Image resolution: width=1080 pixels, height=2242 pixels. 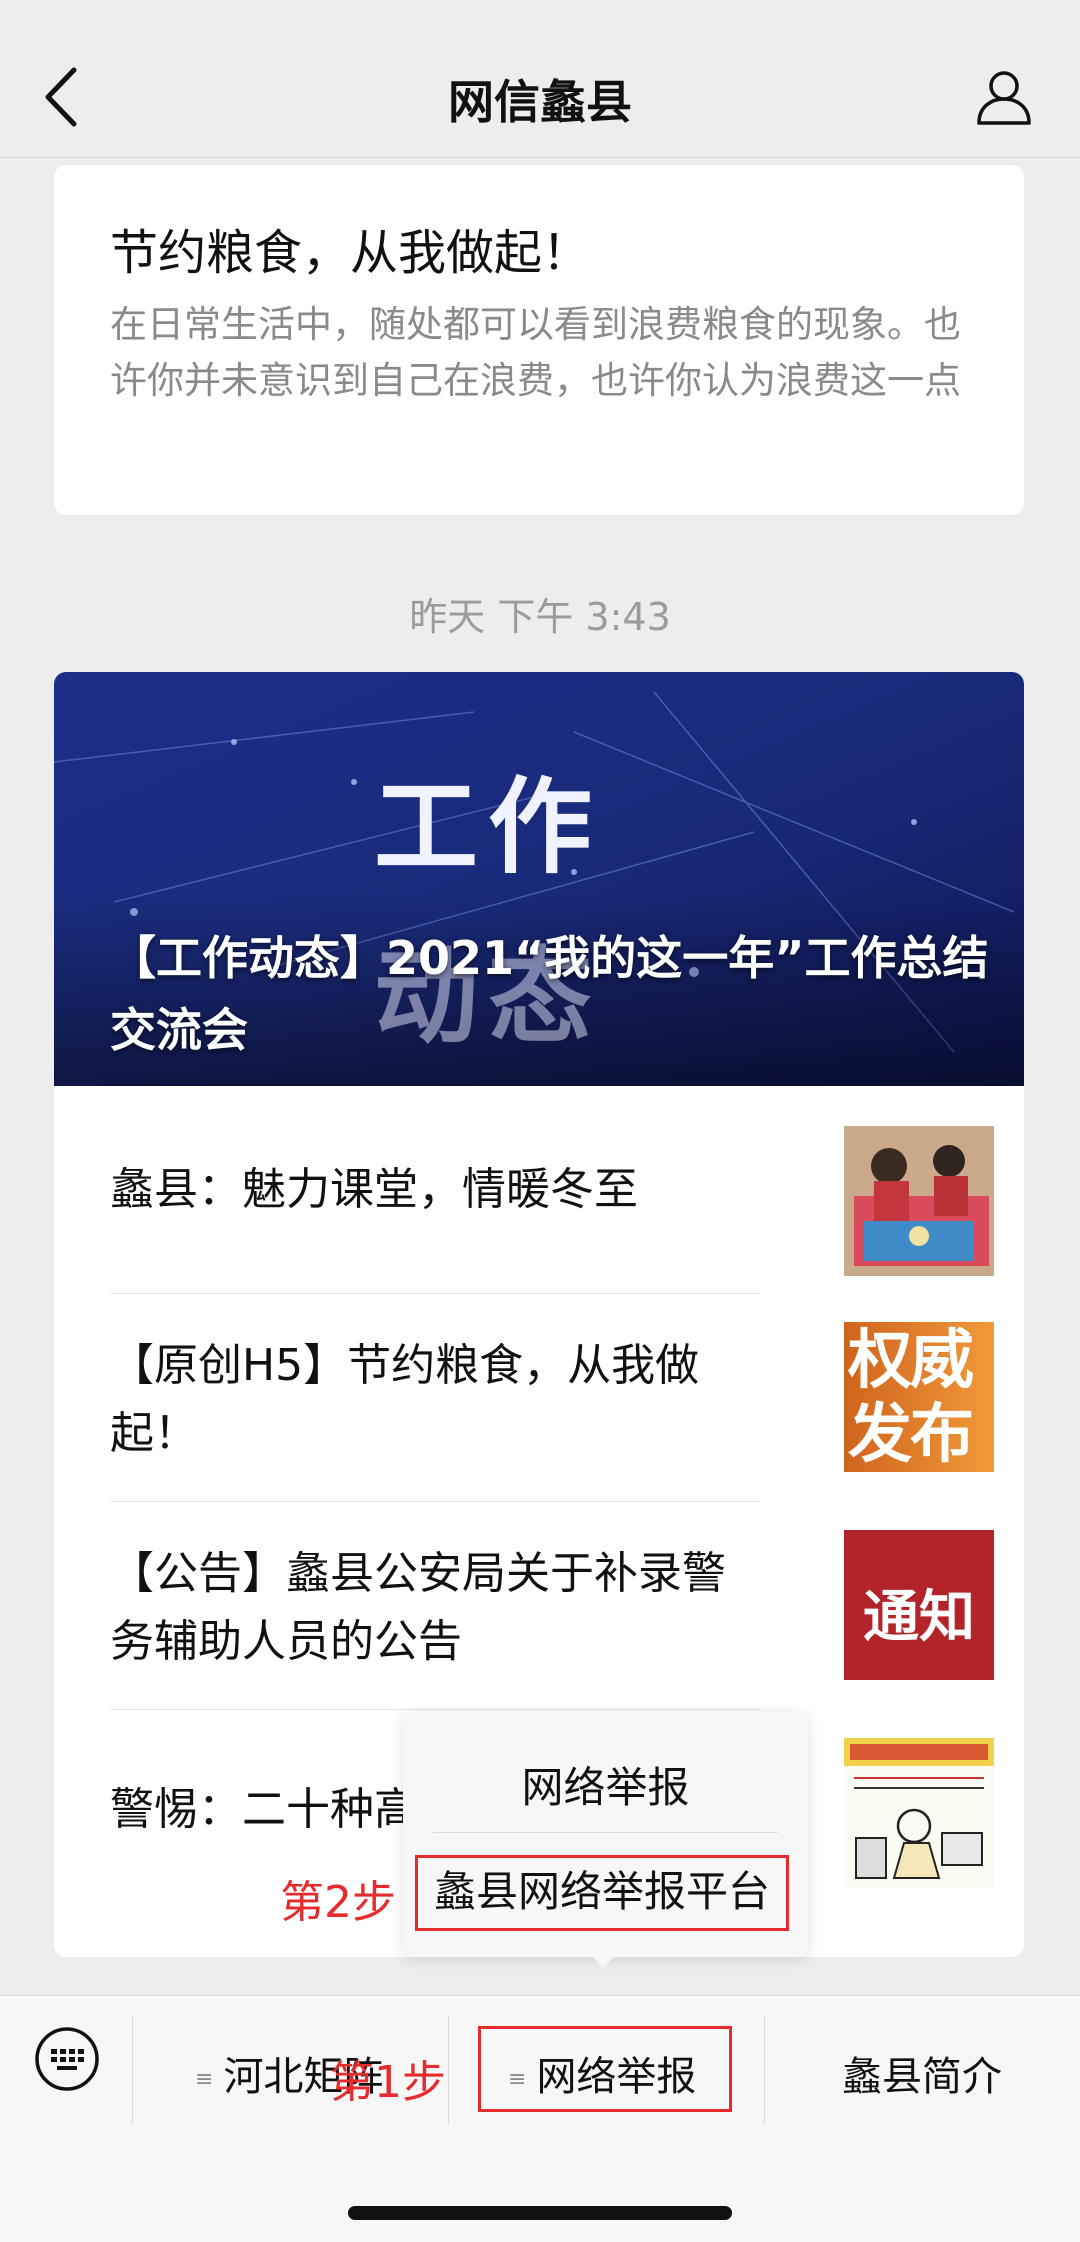 What do you see at coordinates (605, 1784) in the screenshot?
I see `submenu-item-report: 网络举报` at bounding box center [605, 1784].